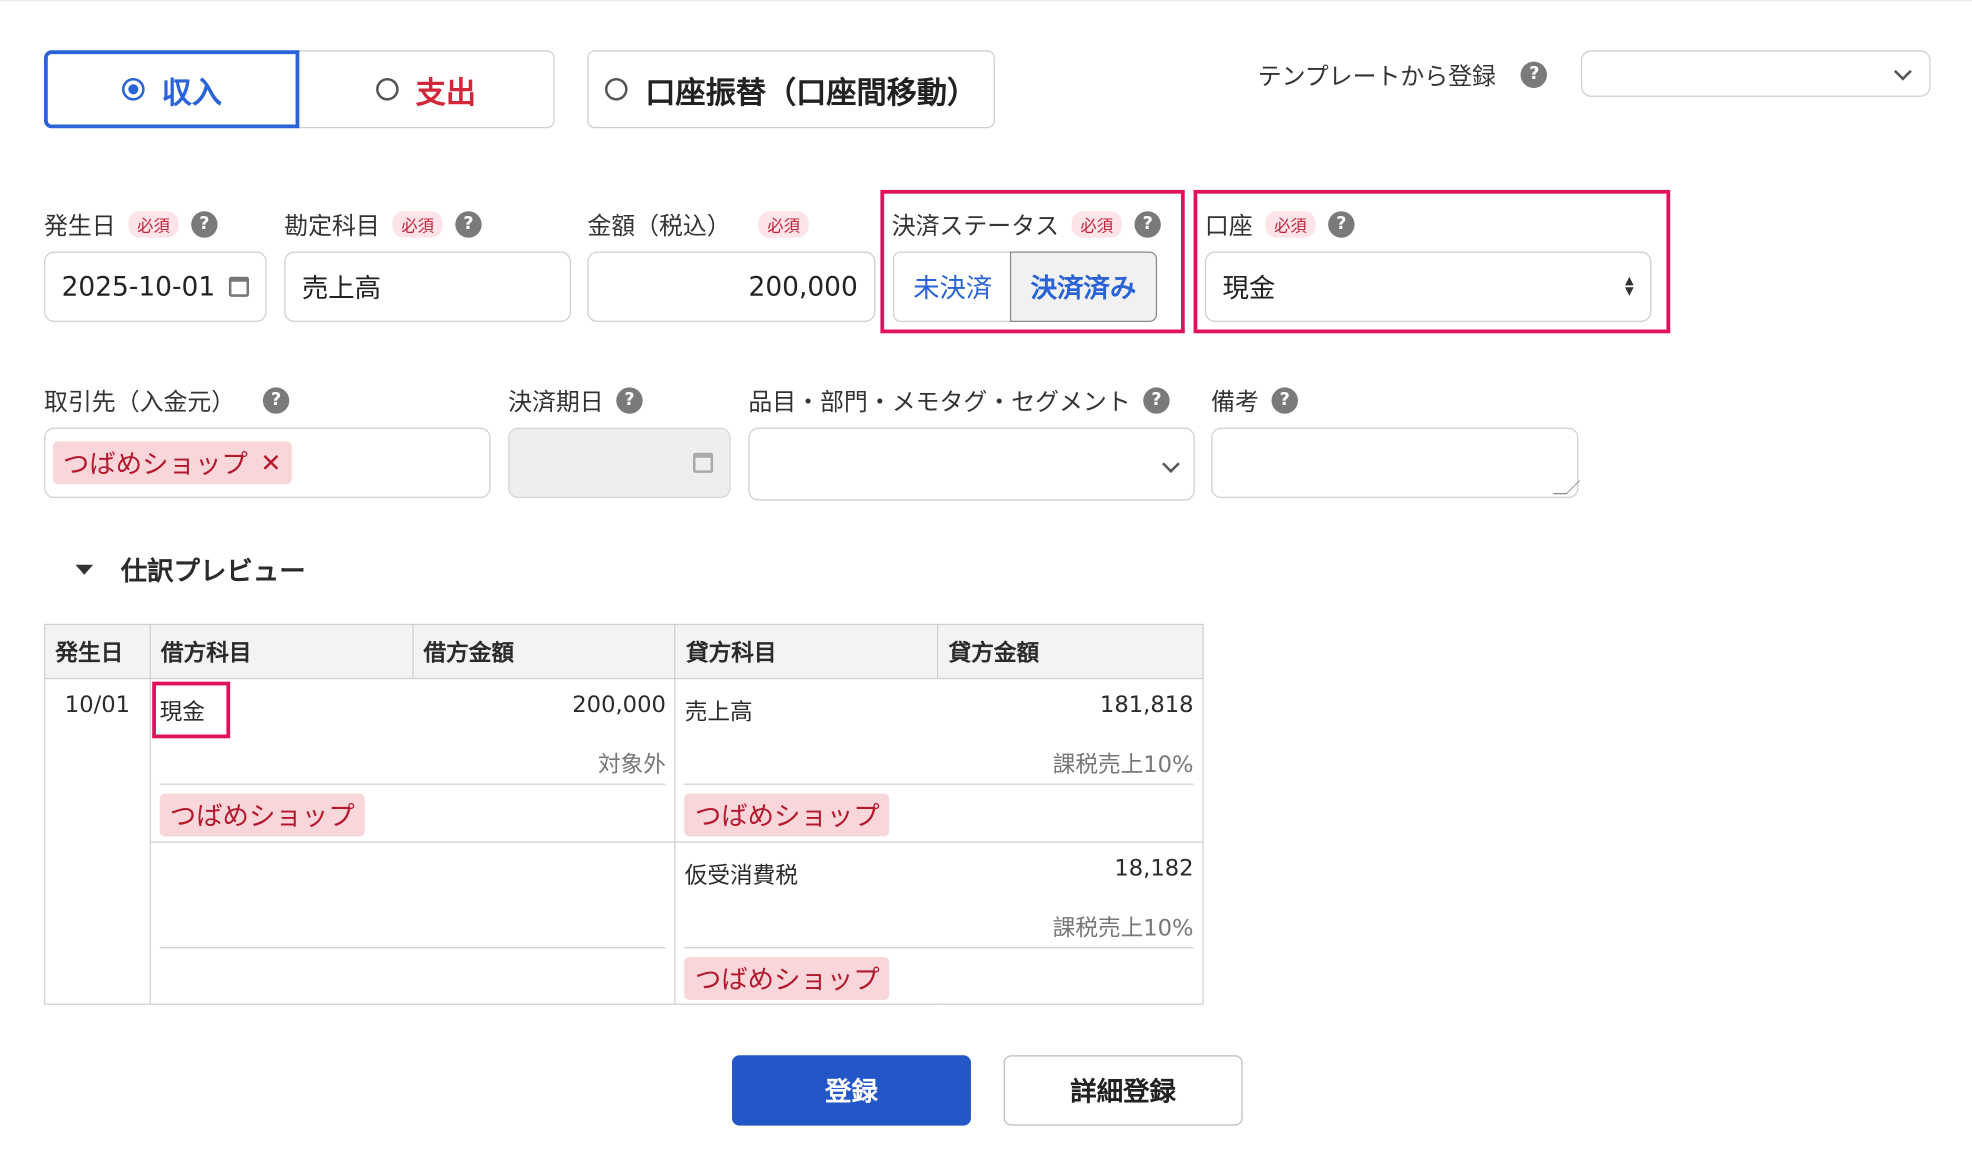  I want to click on debit-amount: 200,000, so click(619, 705).